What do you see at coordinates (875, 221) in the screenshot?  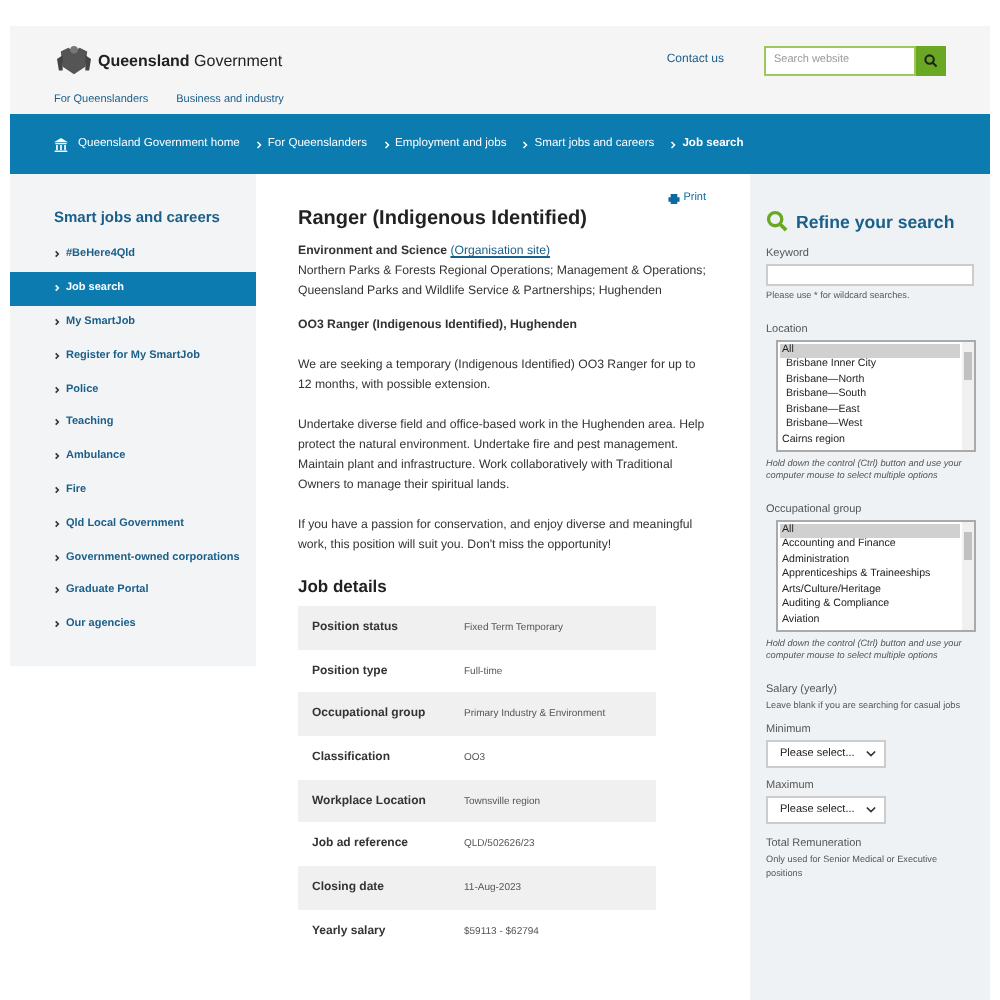 I see `panel-title: Refine your search` at bounding box center [875, 221].